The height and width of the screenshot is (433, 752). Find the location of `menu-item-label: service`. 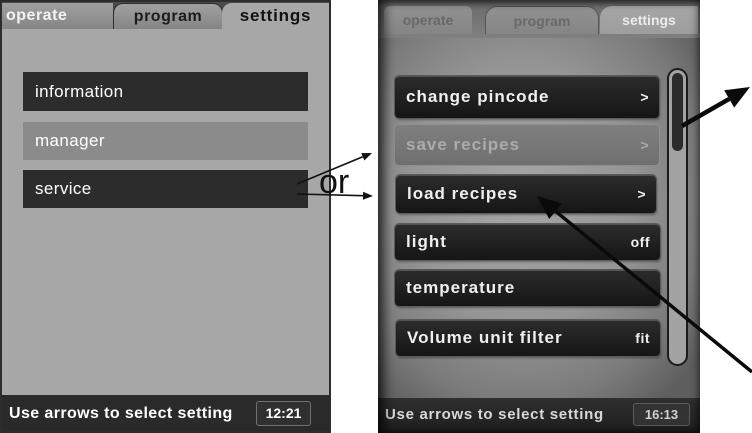

menu-item-label: service is located at coordinates (63, 188).